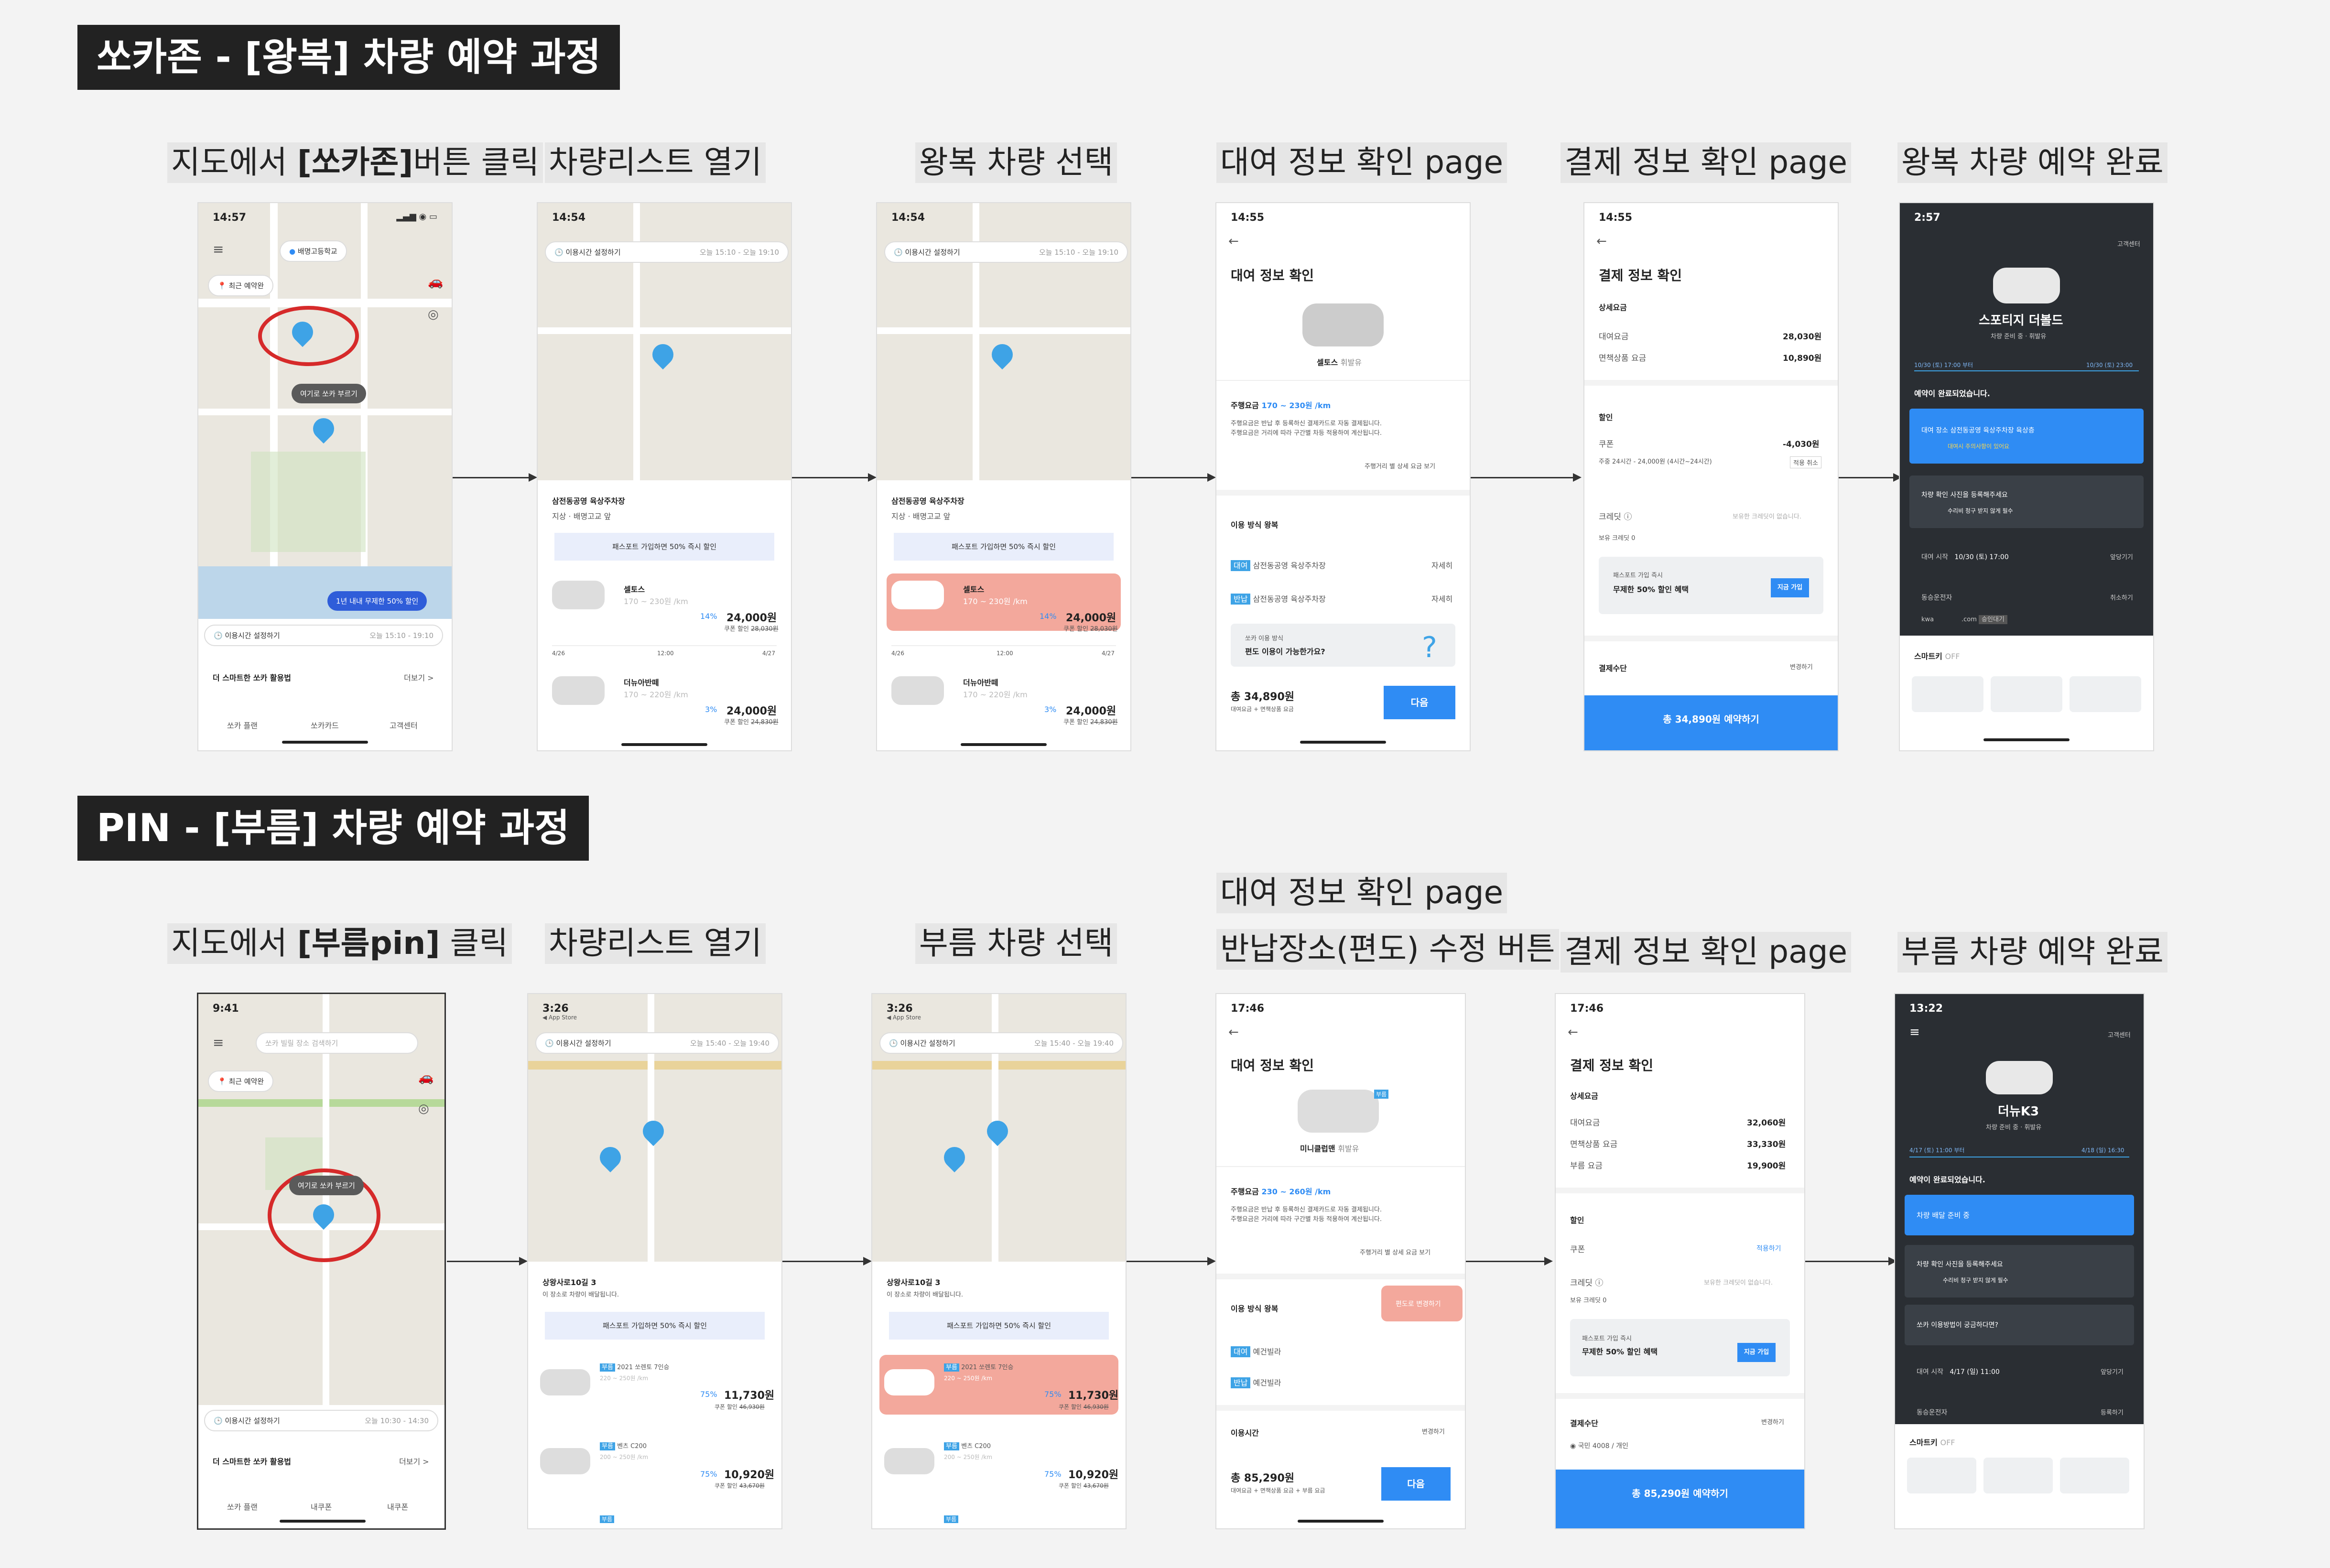  Describe the element at coordinates (348, 57) in the screenshot. I see `section-title-roundtrip: 쏘카존 - [왕복] 차량 예약 과정` at that location.